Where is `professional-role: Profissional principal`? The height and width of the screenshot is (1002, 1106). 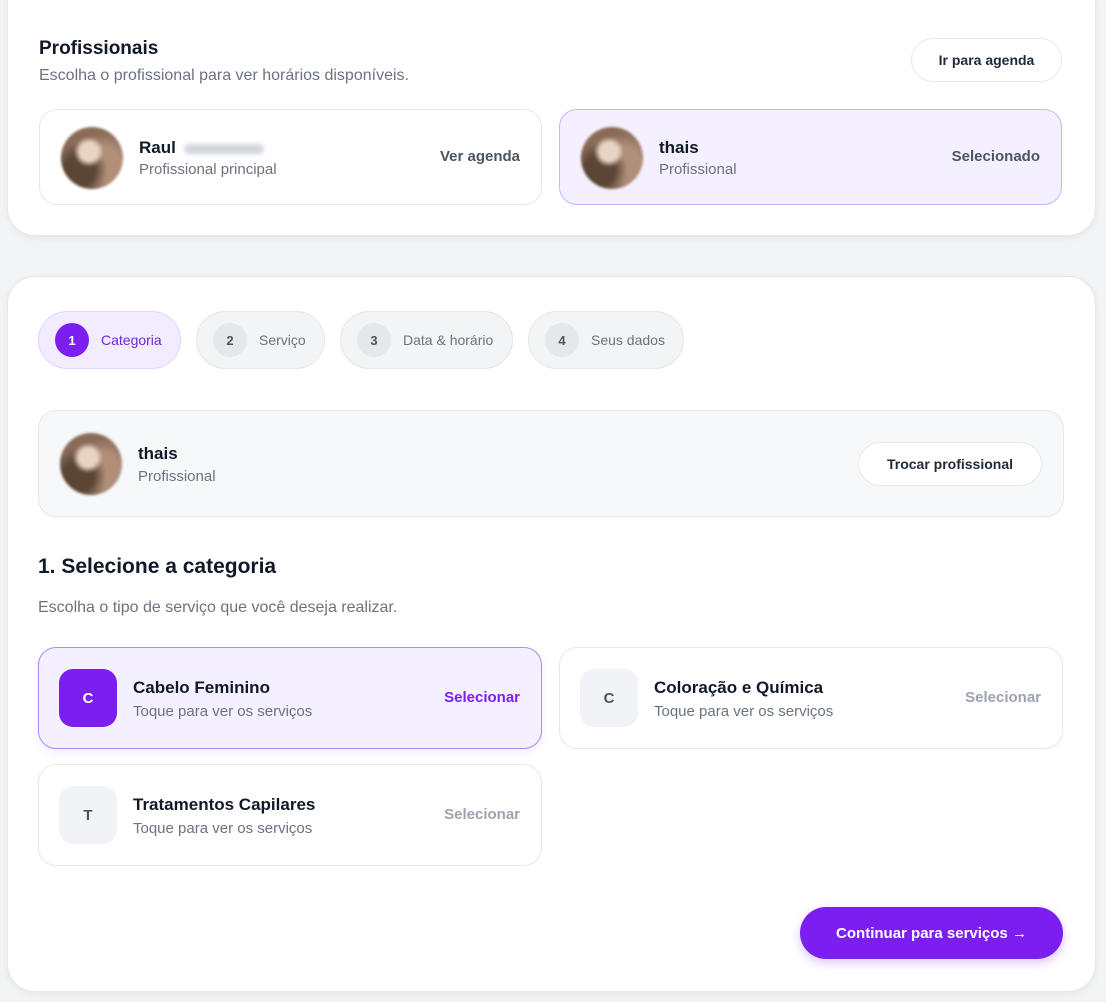
professional-role: Profissional principal is located at coordinates (208, 169).